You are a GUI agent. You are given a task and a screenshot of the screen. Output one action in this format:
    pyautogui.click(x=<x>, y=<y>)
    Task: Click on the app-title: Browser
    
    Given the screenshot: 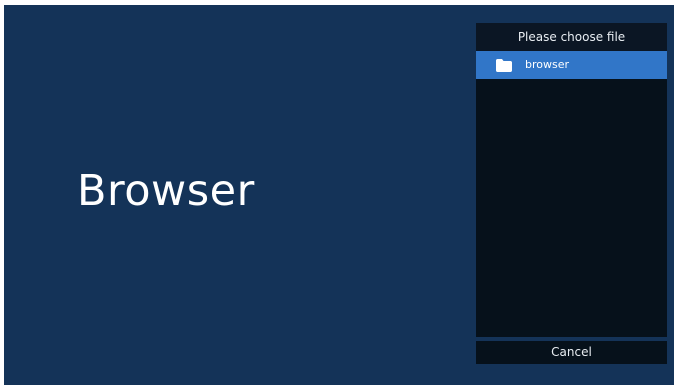 What is the action you would take?
    pyautogui.click(x=166, y=191)
    